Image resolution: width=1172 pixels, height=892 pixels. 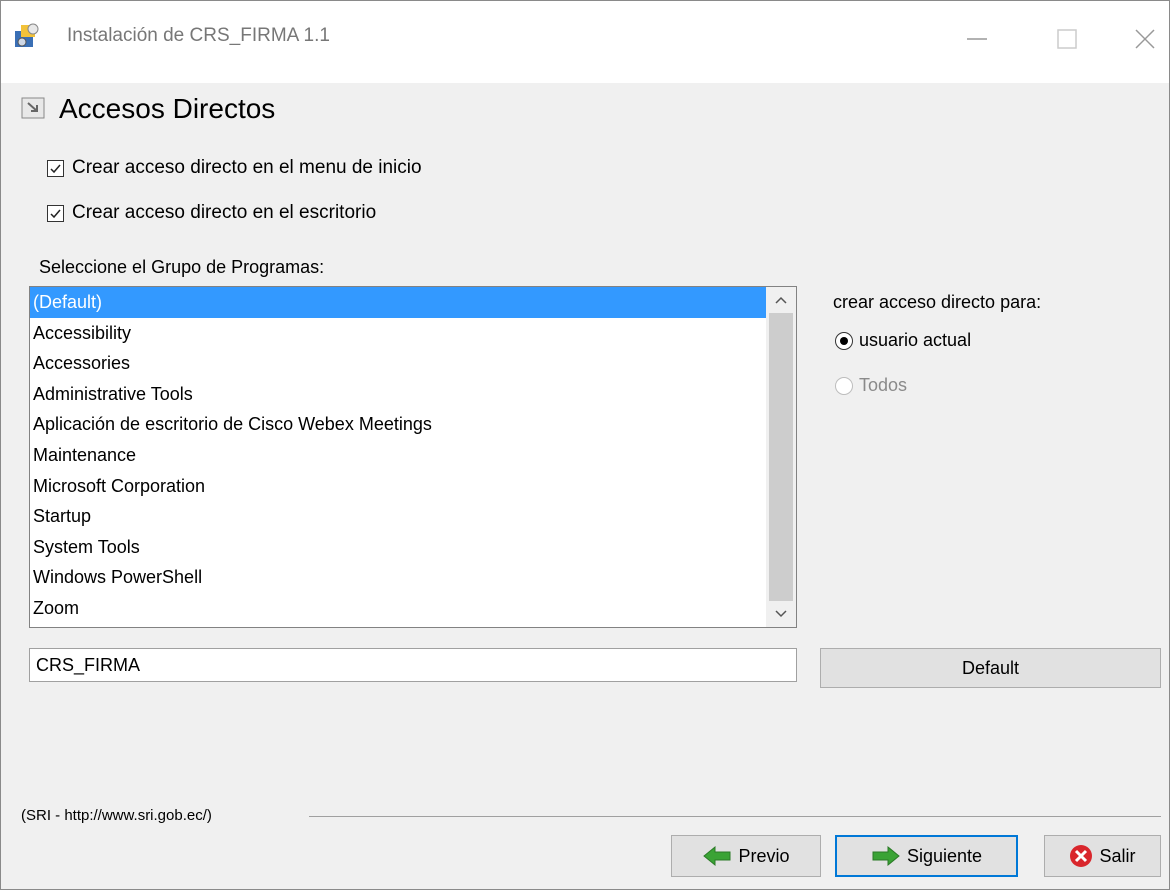 What do you see at coordinates (937, 302) in the screenshot?
I see `shortcut-for-label: crear acceso directo para:` at bounding box center [937, 302].